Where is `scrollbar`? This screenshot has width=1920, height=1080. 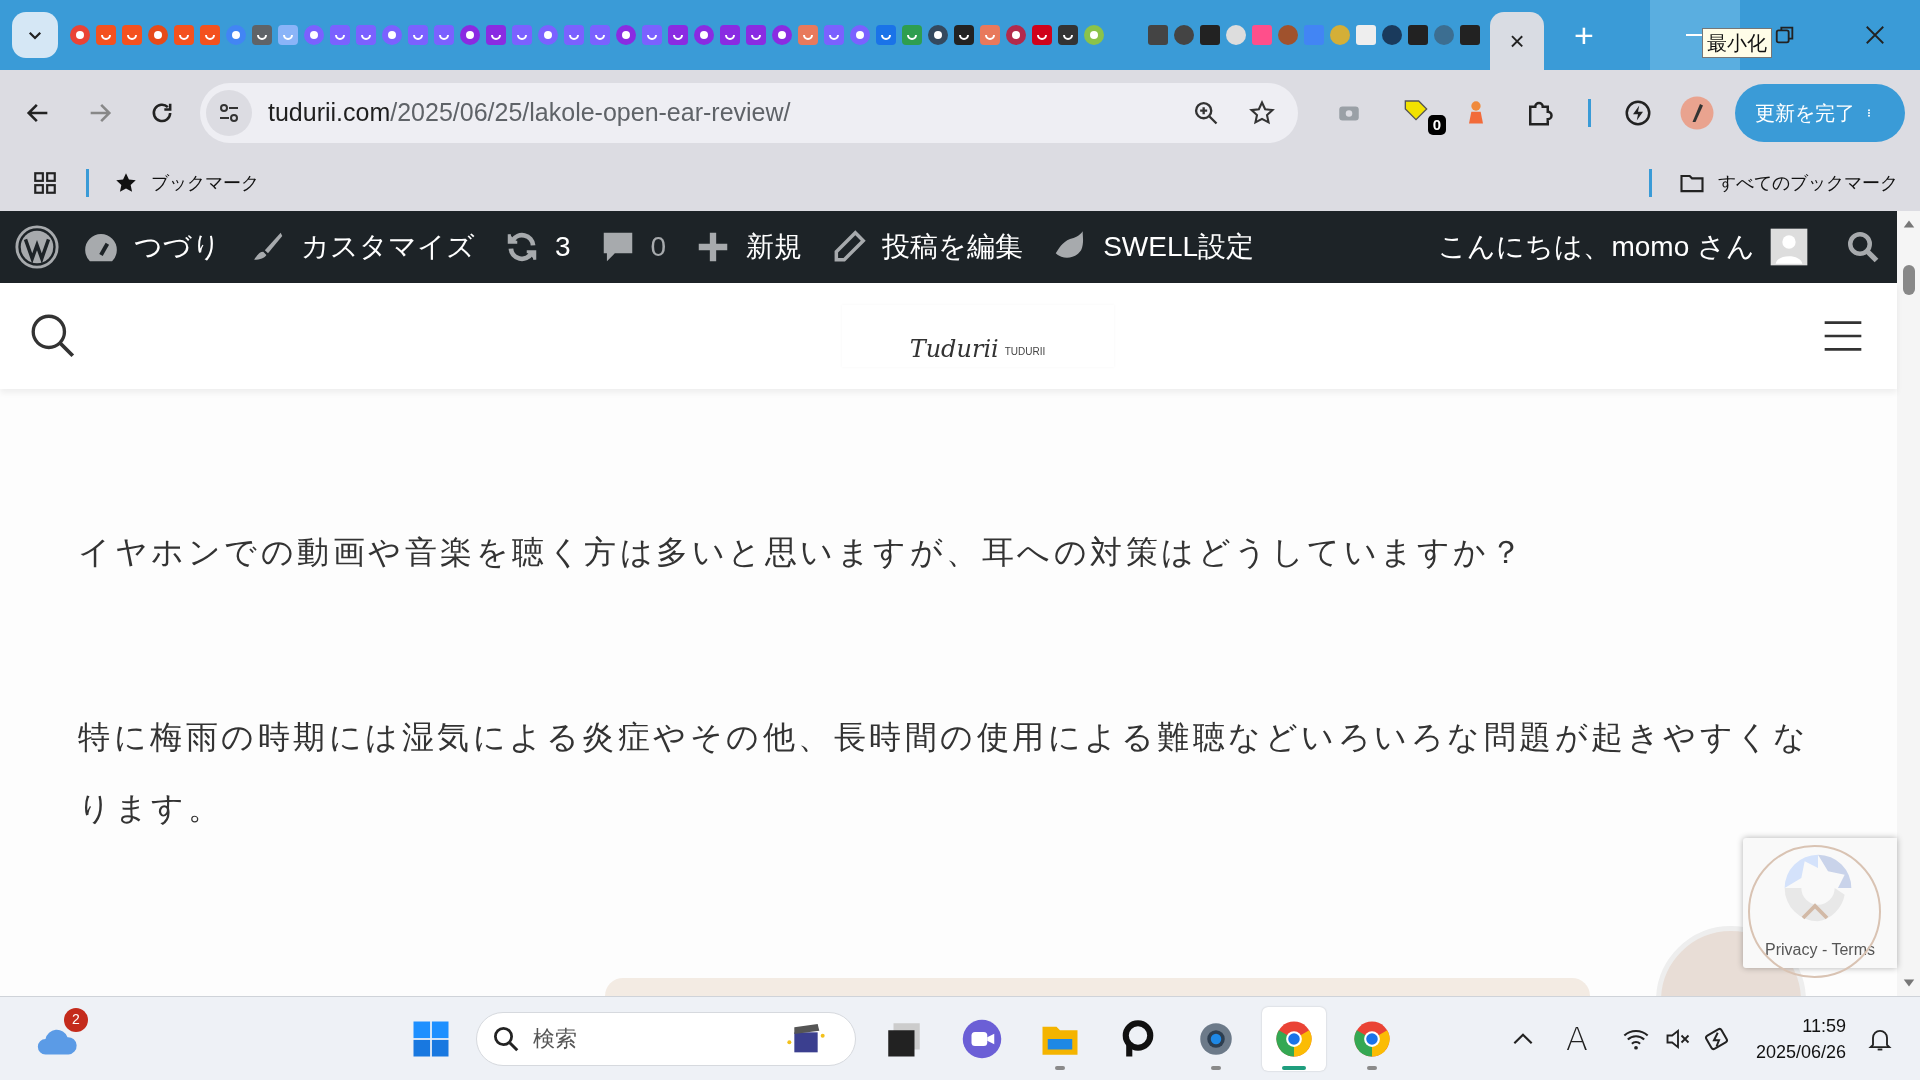
scrollbar is located at coordinates (1908, 603).